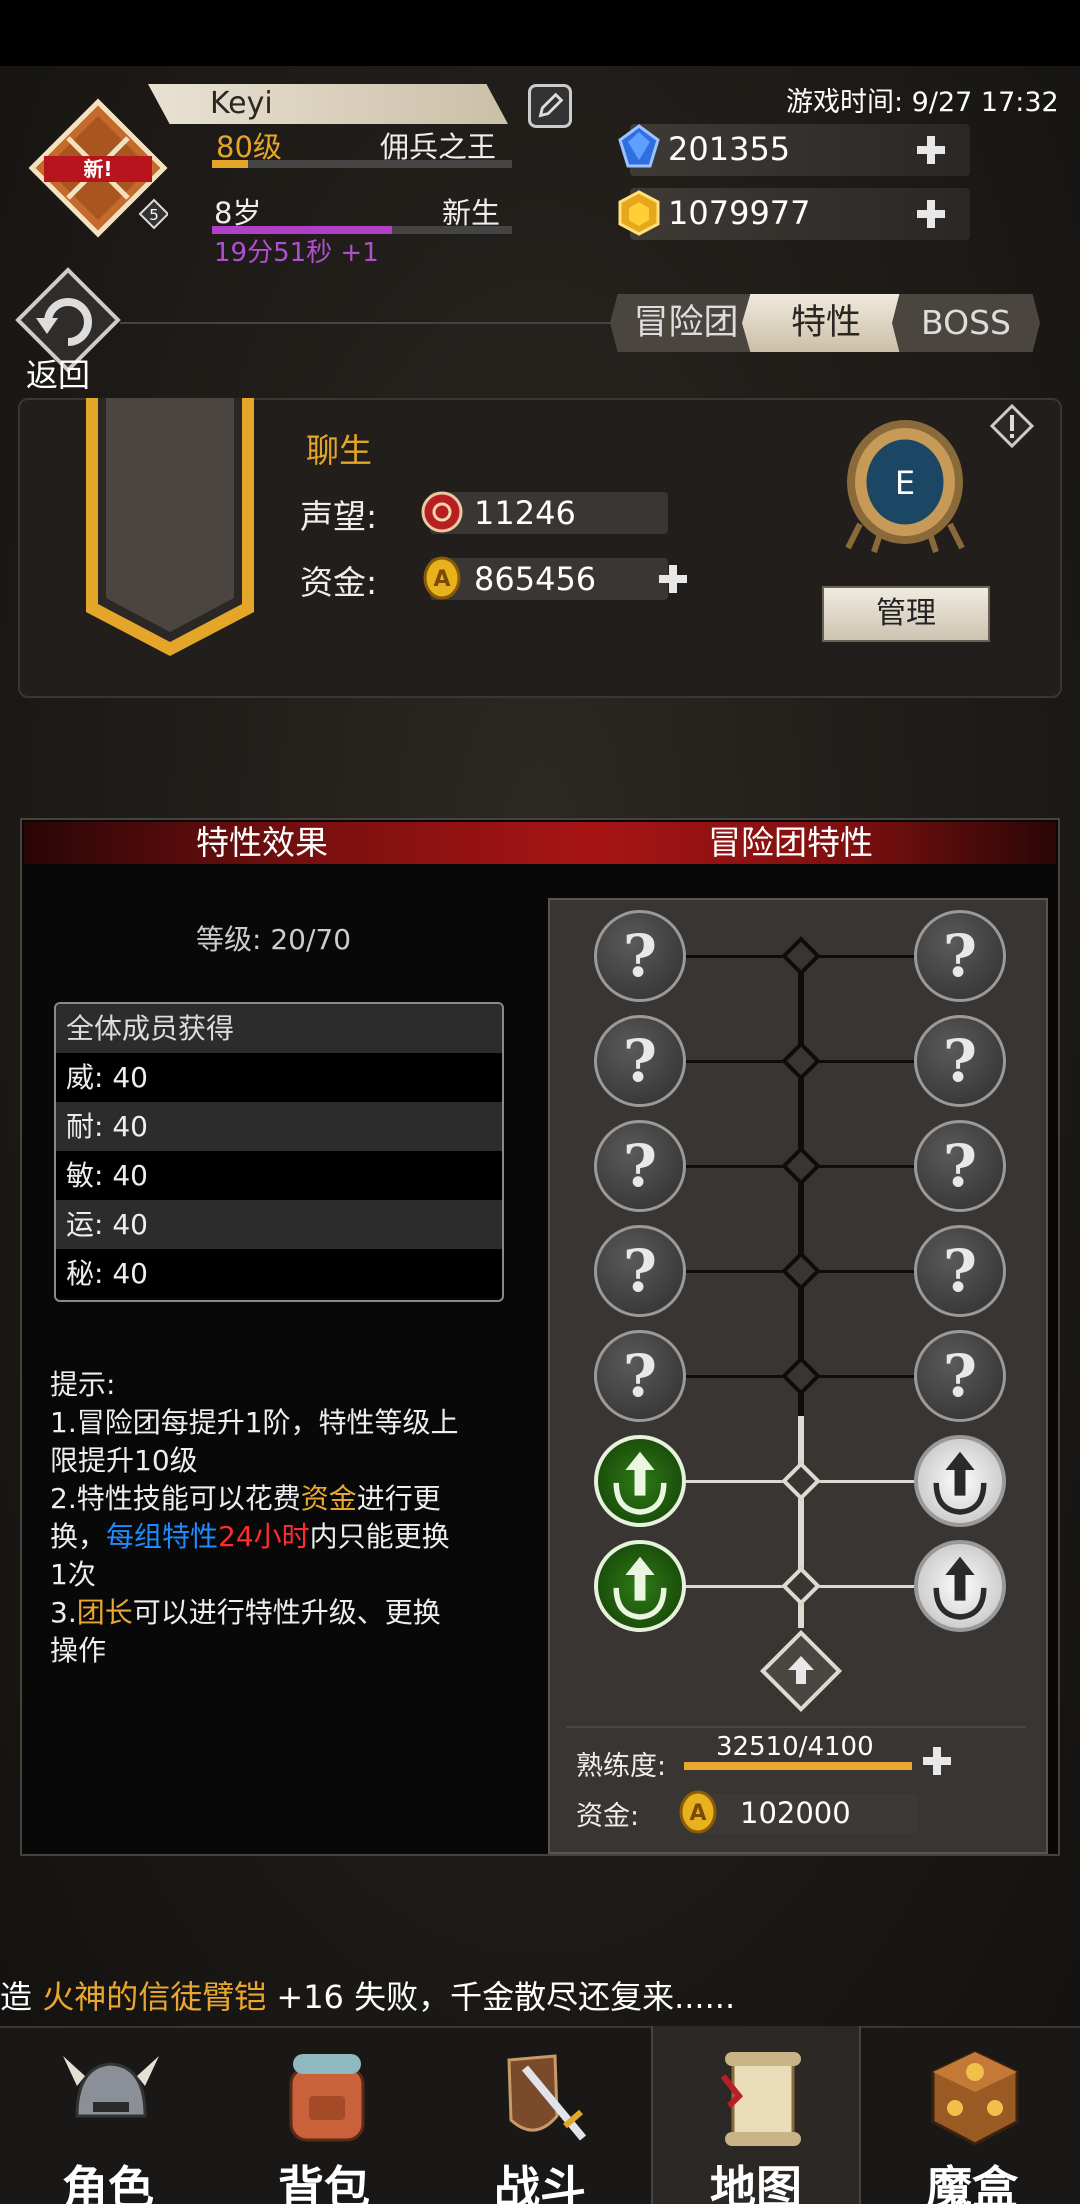 This screenshot has width=1080, height=2204. What do you see at coordinates (906, 614) in the screenshot?
I see `manage-button: 管理` at bounding box center [906, 614].